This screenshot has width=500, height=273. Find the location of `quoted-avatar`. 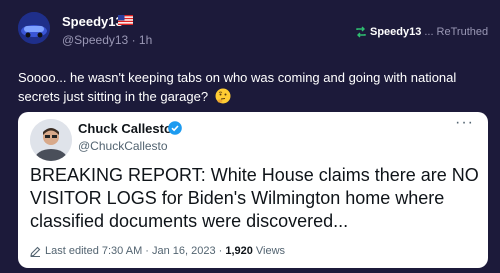

quoted-avatar is located at coordinates (51, 140).